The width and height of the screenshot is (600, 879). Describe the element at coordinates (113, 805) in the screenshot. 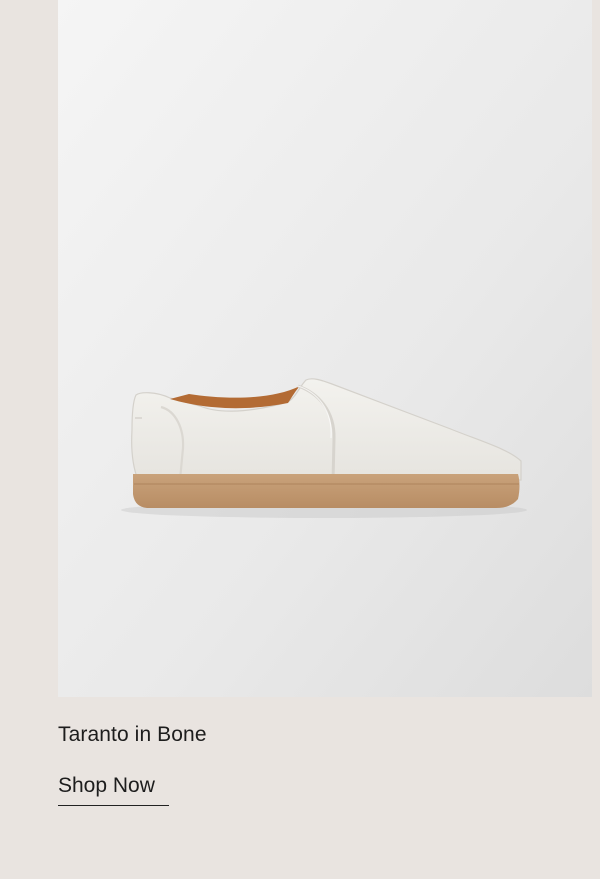

I see `shop-now-underline` at that location.